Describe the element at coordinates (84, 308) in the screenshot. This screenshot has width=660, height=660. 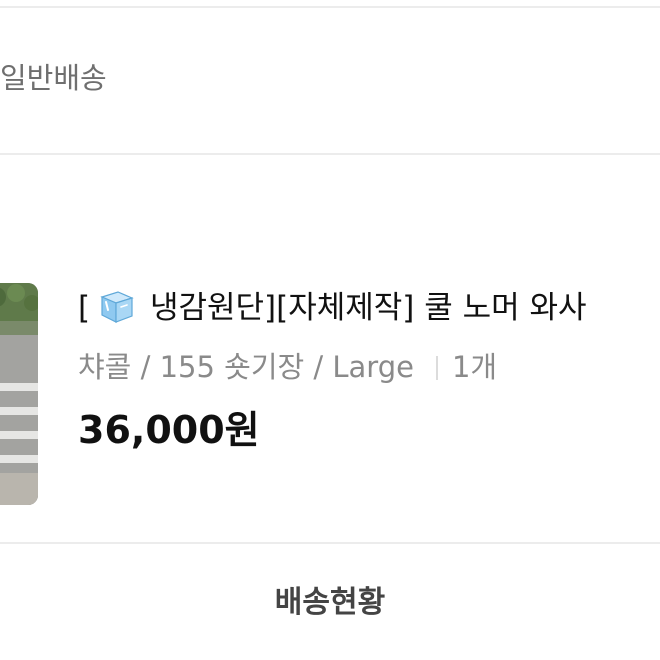
I see `product-title-bracket: [` at that location.